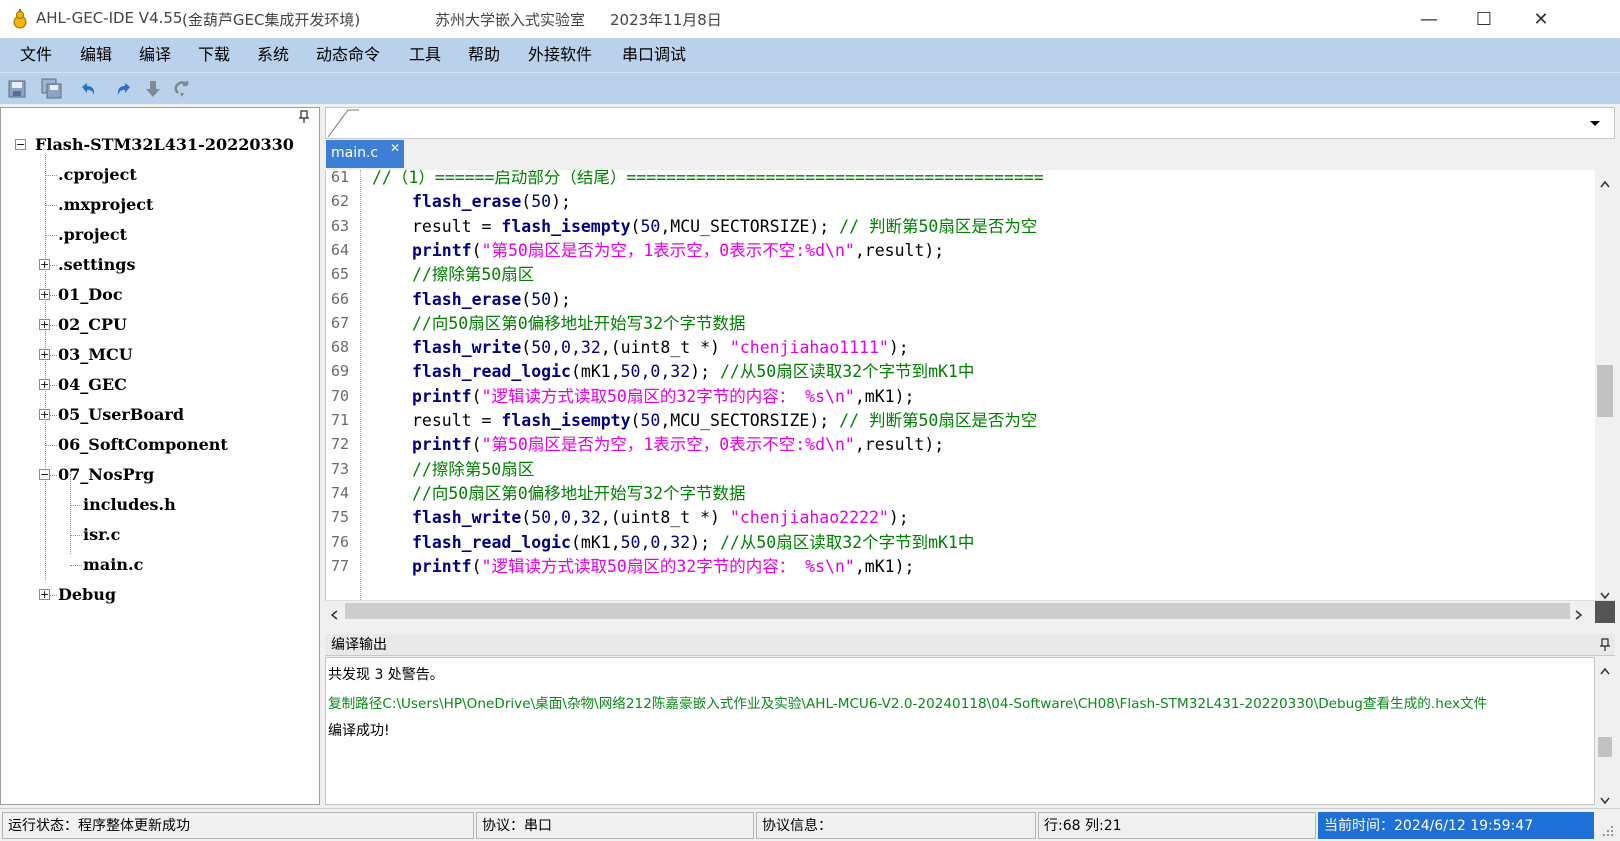 The height and width of the screenshot is (841, 1620). I want to click on save-all-icon, so click(52, 89).